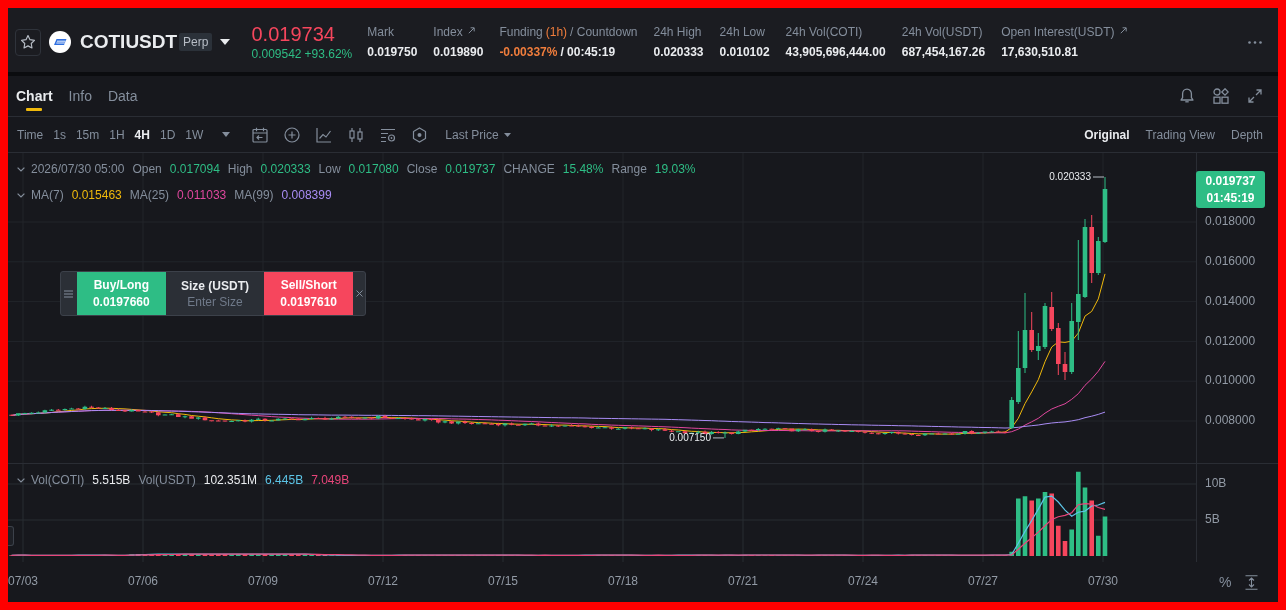 The image size is (1286, 610). Describe the element at coordinates (1216, 483) in the screenshot. I see `volume-axis-label: 10B` at that location.